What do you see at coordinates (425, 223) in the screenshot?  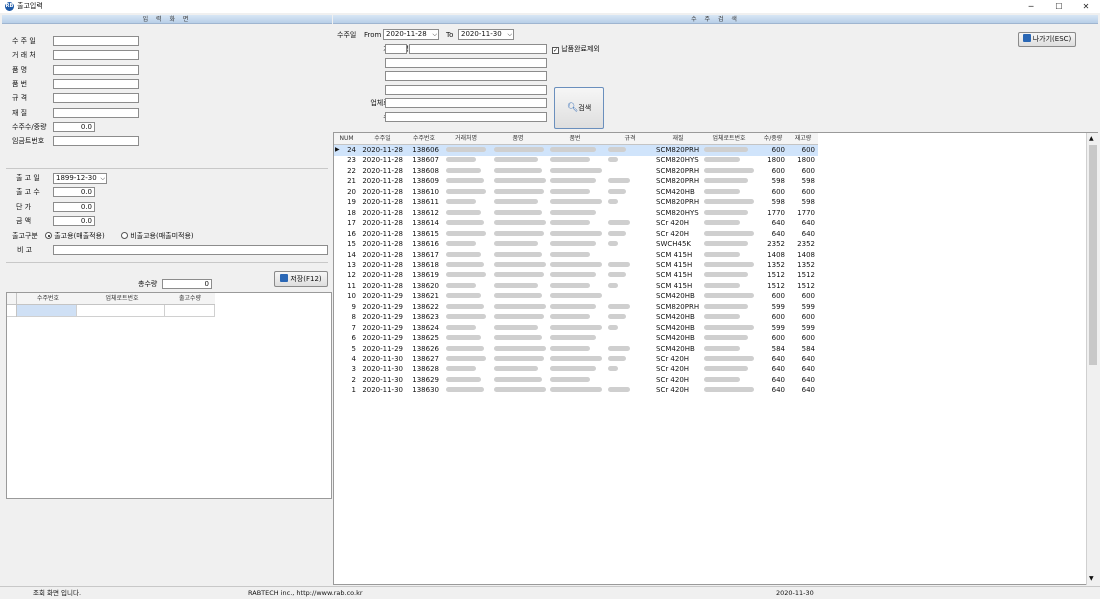 I see `cell-order: 138614` at bounding box center [425, 223].